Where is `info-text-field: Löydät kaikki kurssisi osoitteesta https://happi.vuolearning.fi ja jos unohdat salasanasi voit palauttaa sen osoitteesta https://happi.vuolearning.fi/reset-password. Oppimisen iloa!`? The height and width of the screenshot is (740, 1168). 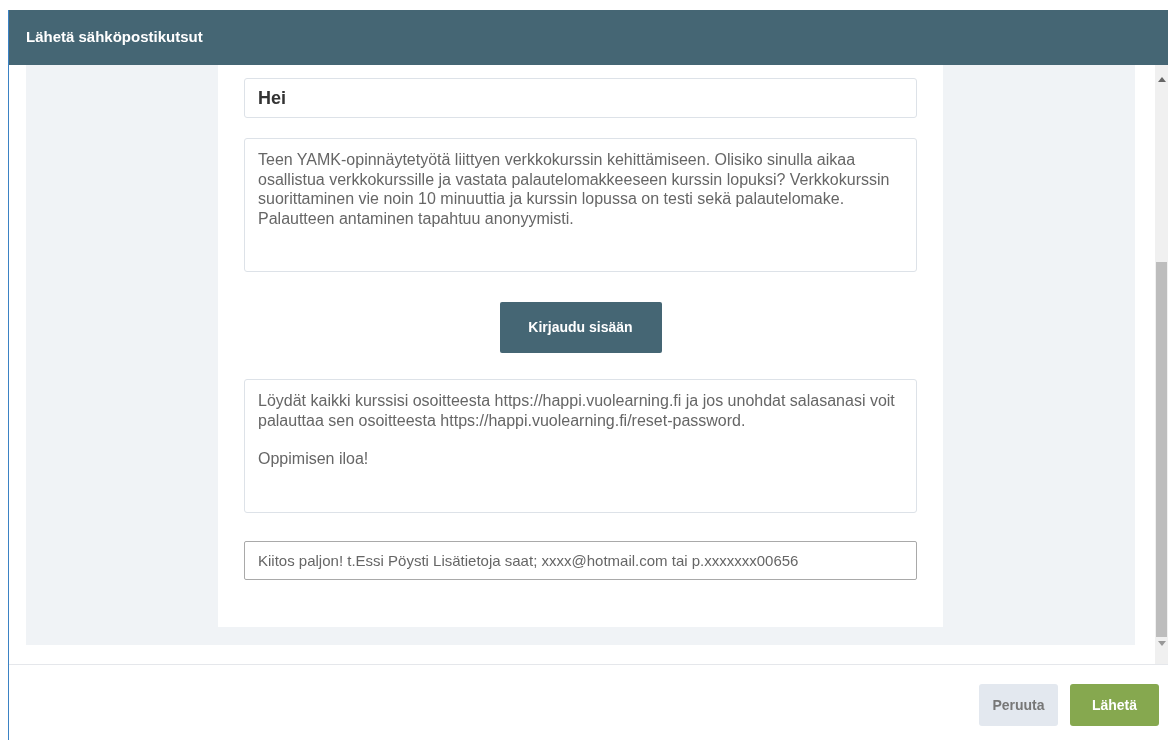 info-text-field: Löydät kaikki kurssisi osoitteesta https://happi.vuolearning.fi ja jos unohdat salasanasi voit palauttaa sen osoitteesta https://happi.vuolearning.fi/reset-password. Oppimisen iloa! is located at coordinates (580, 446).